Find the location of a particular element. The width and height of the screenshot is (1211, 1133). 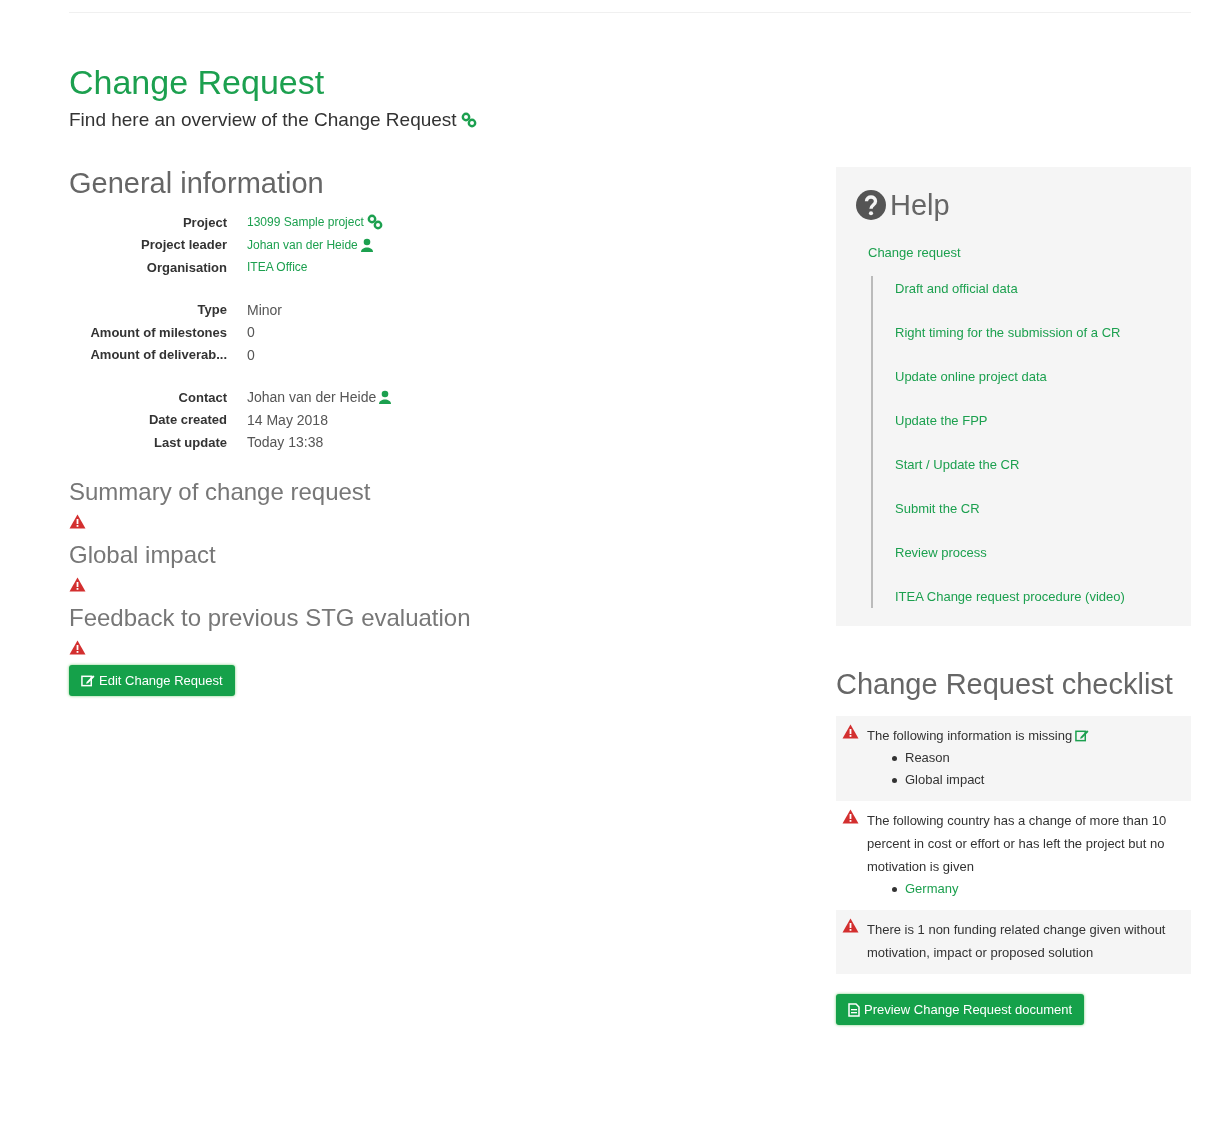

field-value: Minor is located at coordinates (264, 309).